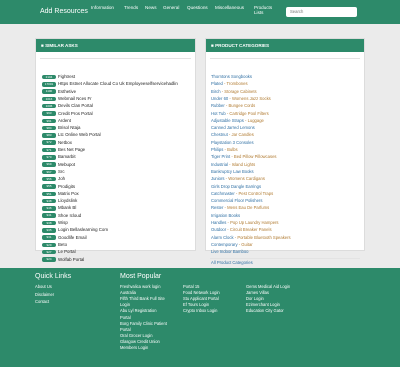 The height and width of the screenshot is (367, 400). Describe the element at coordinates (71, 260) in the screenshot. I see `similar-ask-link: Wolfab Portal` at that location.